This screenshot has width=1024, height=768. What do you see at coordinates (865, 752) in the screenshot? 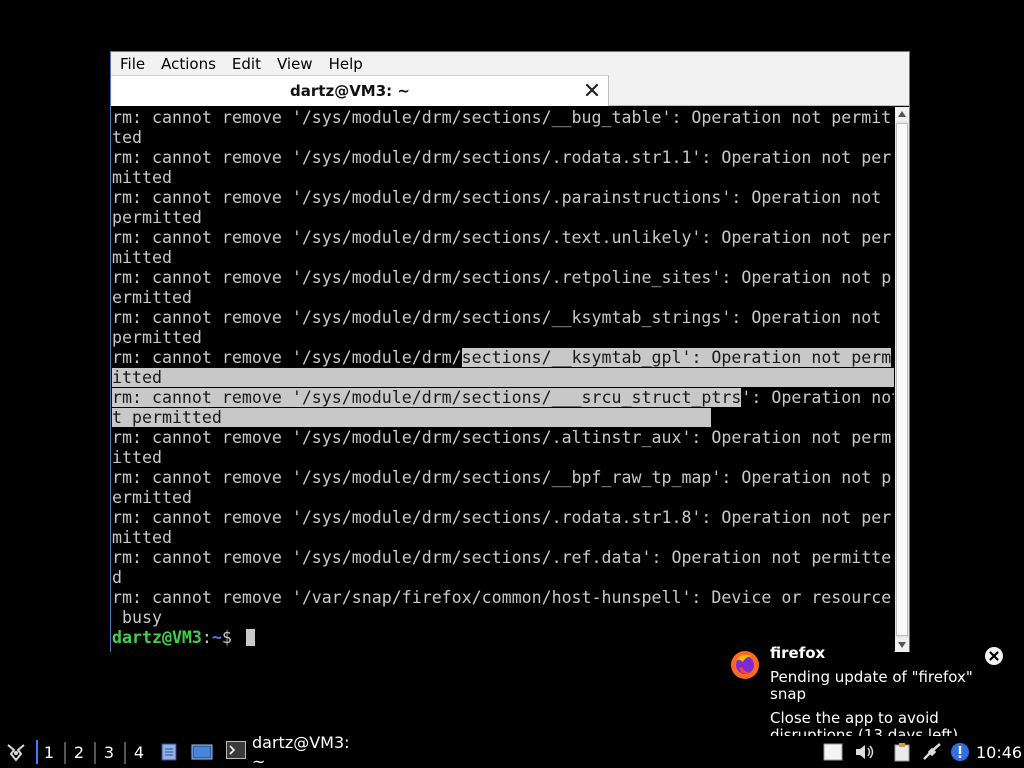
I see `volume-icon` at bounding box center [865, 752].